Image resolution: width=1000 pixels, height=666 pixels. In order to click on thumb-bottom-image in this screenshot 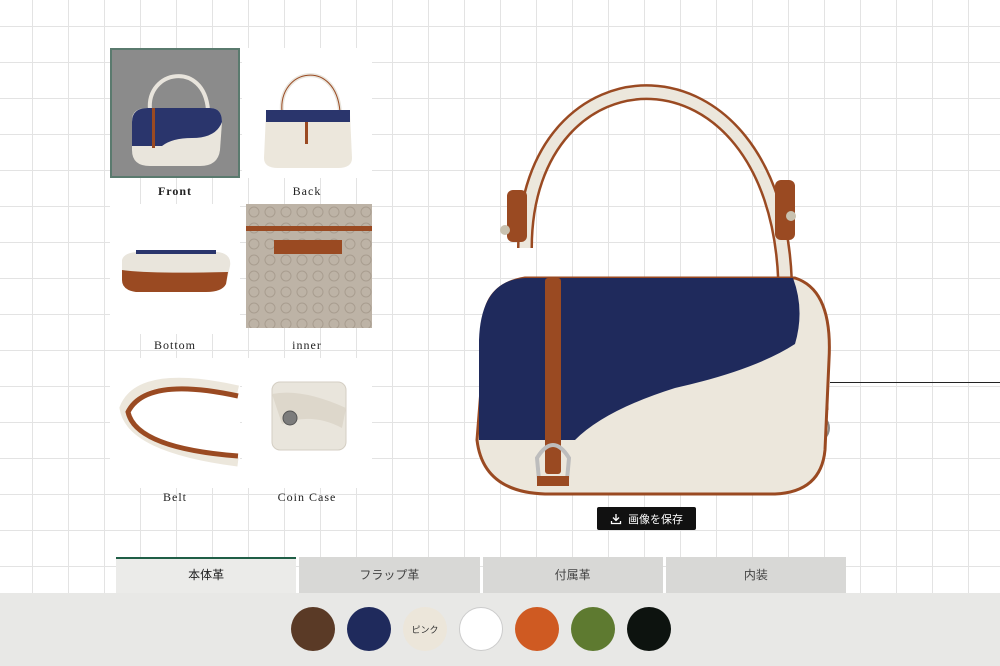, I will do `click(175, 269)`.